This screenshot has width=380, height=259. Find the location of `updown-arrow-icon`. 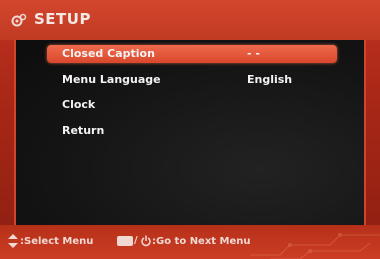

updown-arrow-icon is located at coordinates (13, 241).